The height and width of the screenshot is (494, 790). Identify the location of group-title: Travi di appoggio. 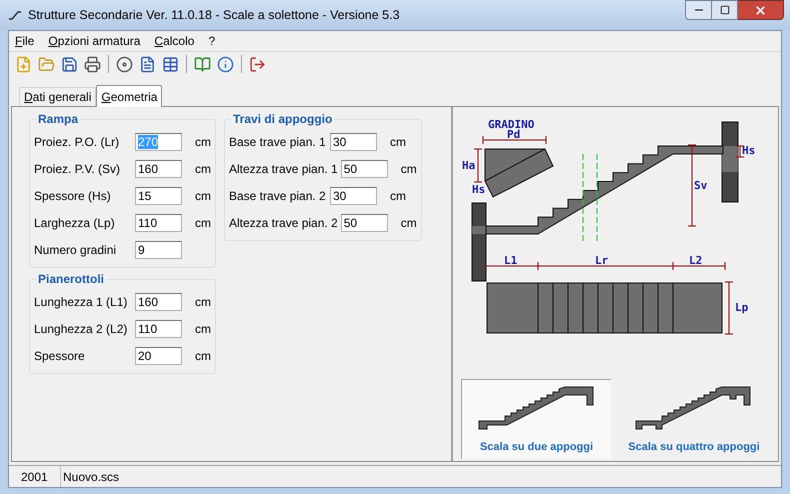
(283, 119).